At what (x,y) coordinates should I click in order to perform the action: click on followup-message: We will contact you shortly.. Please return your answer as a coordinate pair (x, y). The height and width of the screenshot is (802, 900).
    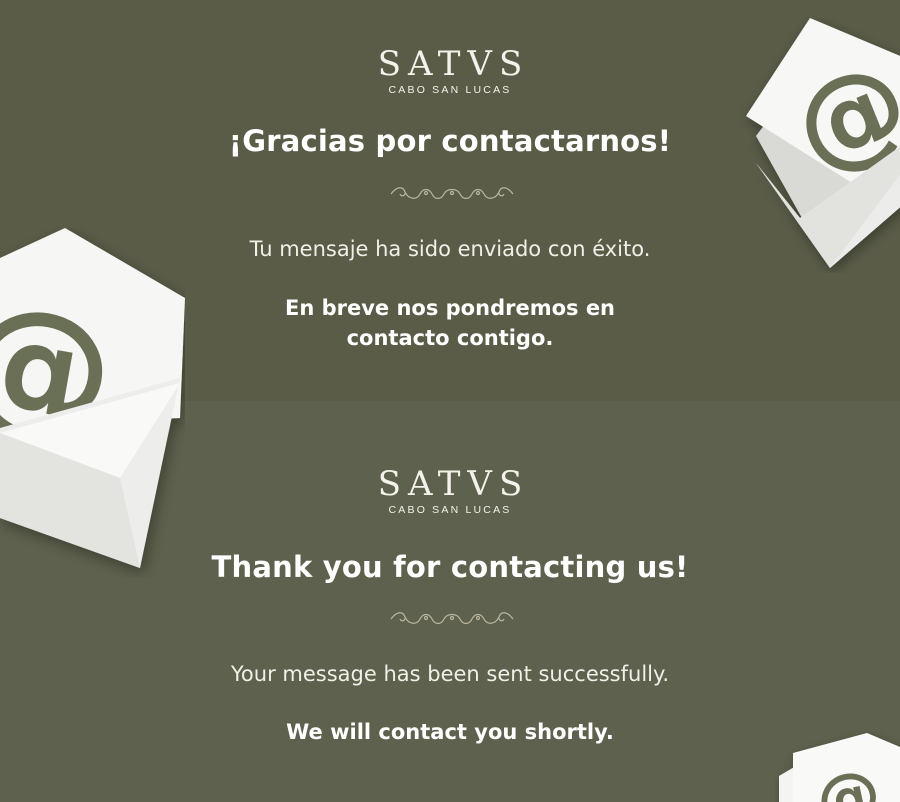
    Looking at the image, I should click on (450, 732).